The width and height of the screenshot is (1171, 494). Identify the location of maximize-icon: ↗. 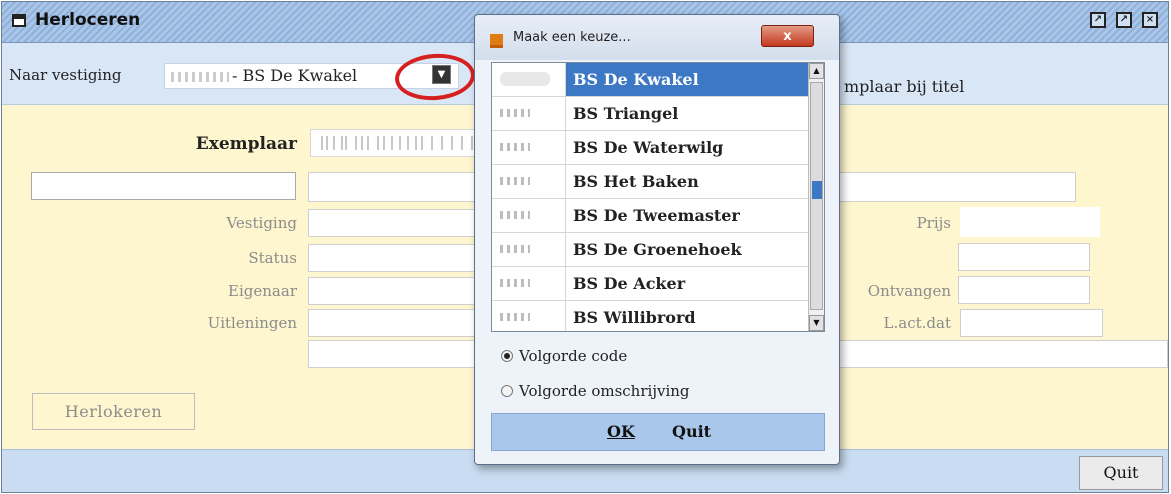
(1124, 20).